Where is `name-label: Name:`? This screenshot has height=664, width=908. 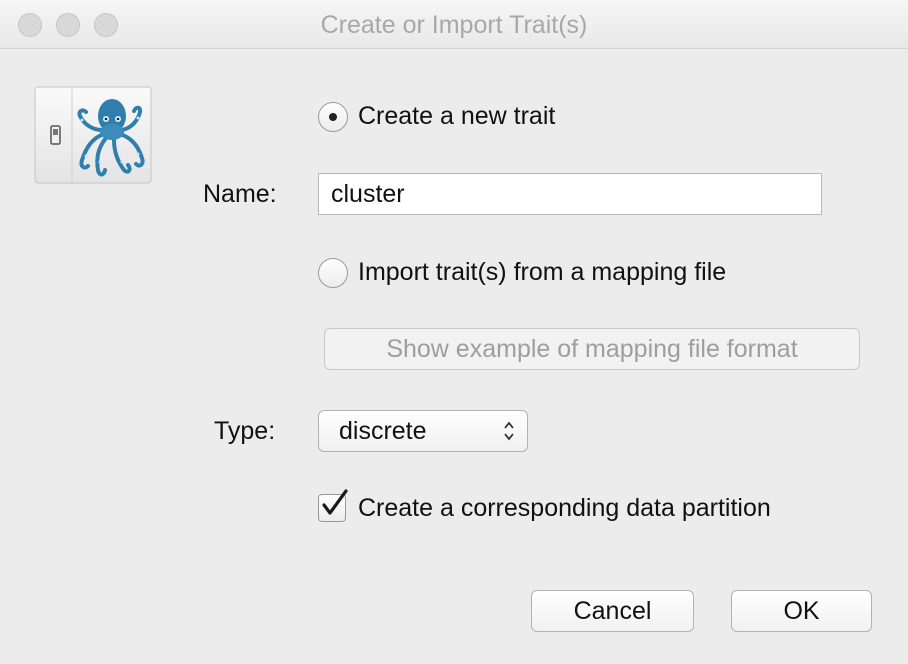
name-label: Name: is located at coordinates (240, 194).